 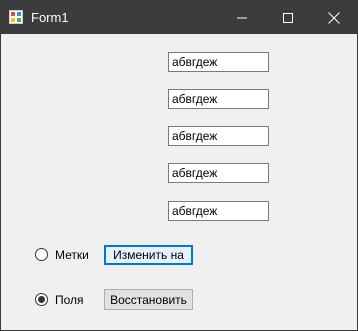 I want to click on radio-selected-dot, so click(x=41, y=299).